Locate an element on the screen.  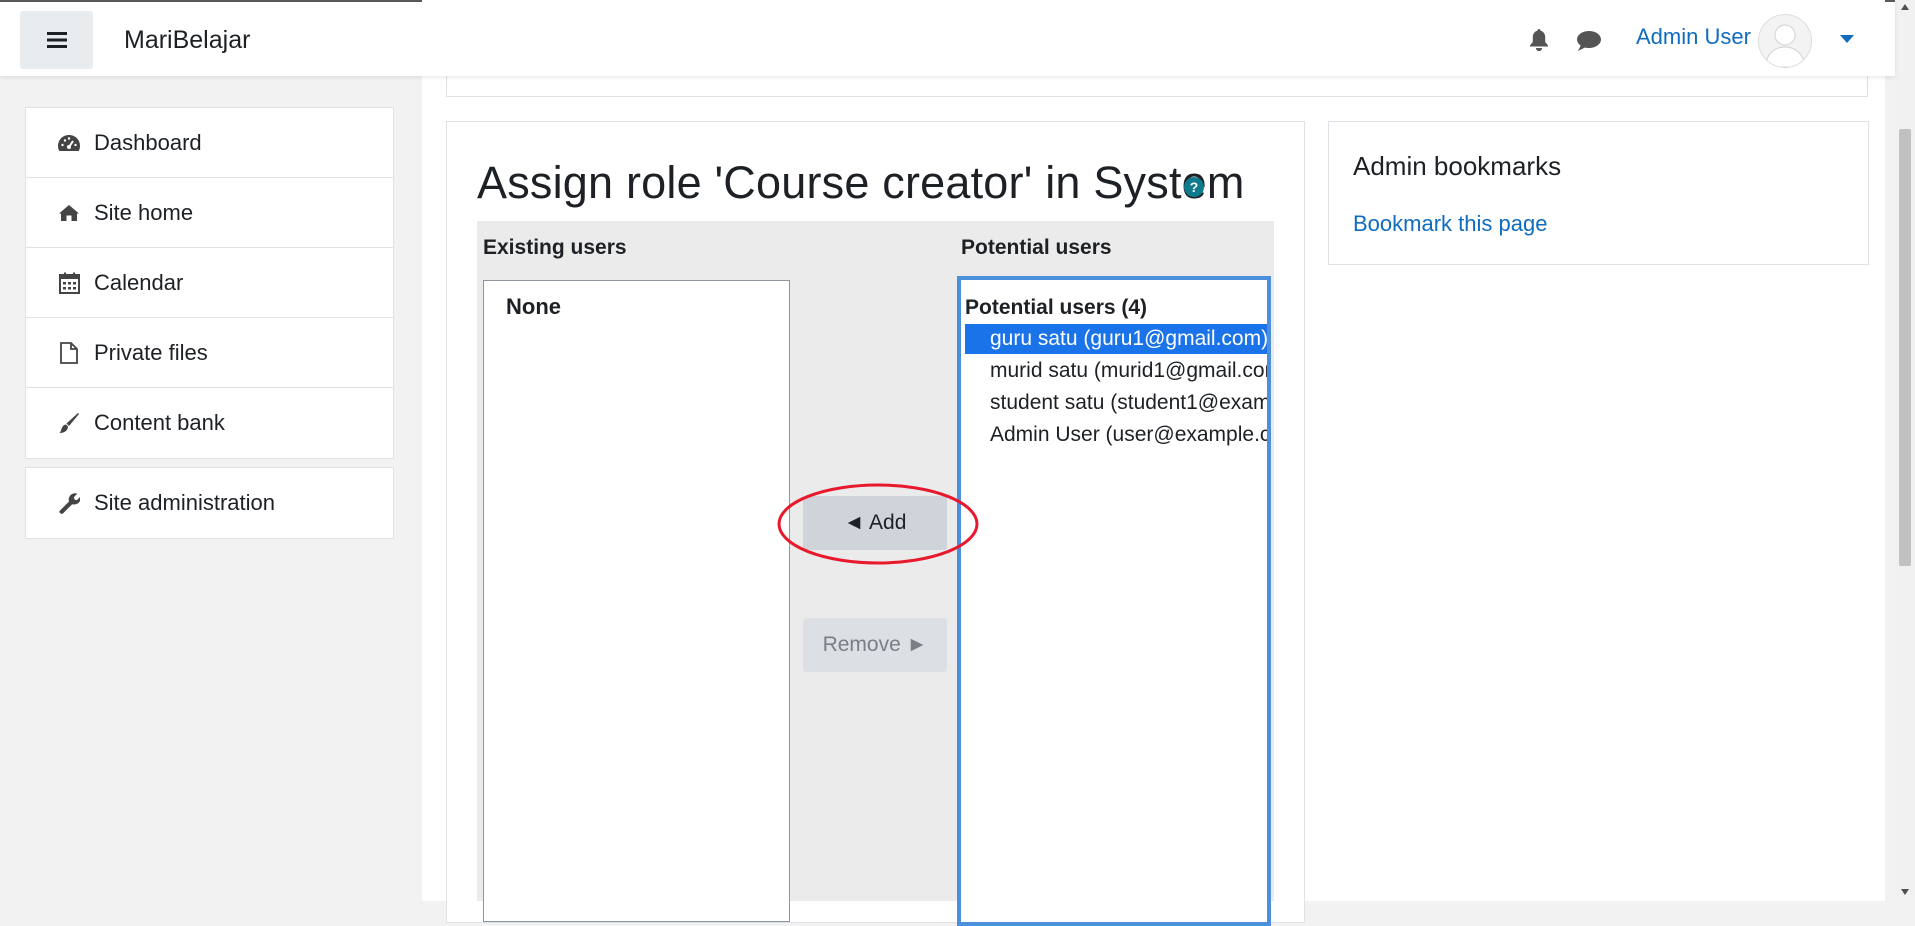
wrench-icon is located at coordinates (69, 503).